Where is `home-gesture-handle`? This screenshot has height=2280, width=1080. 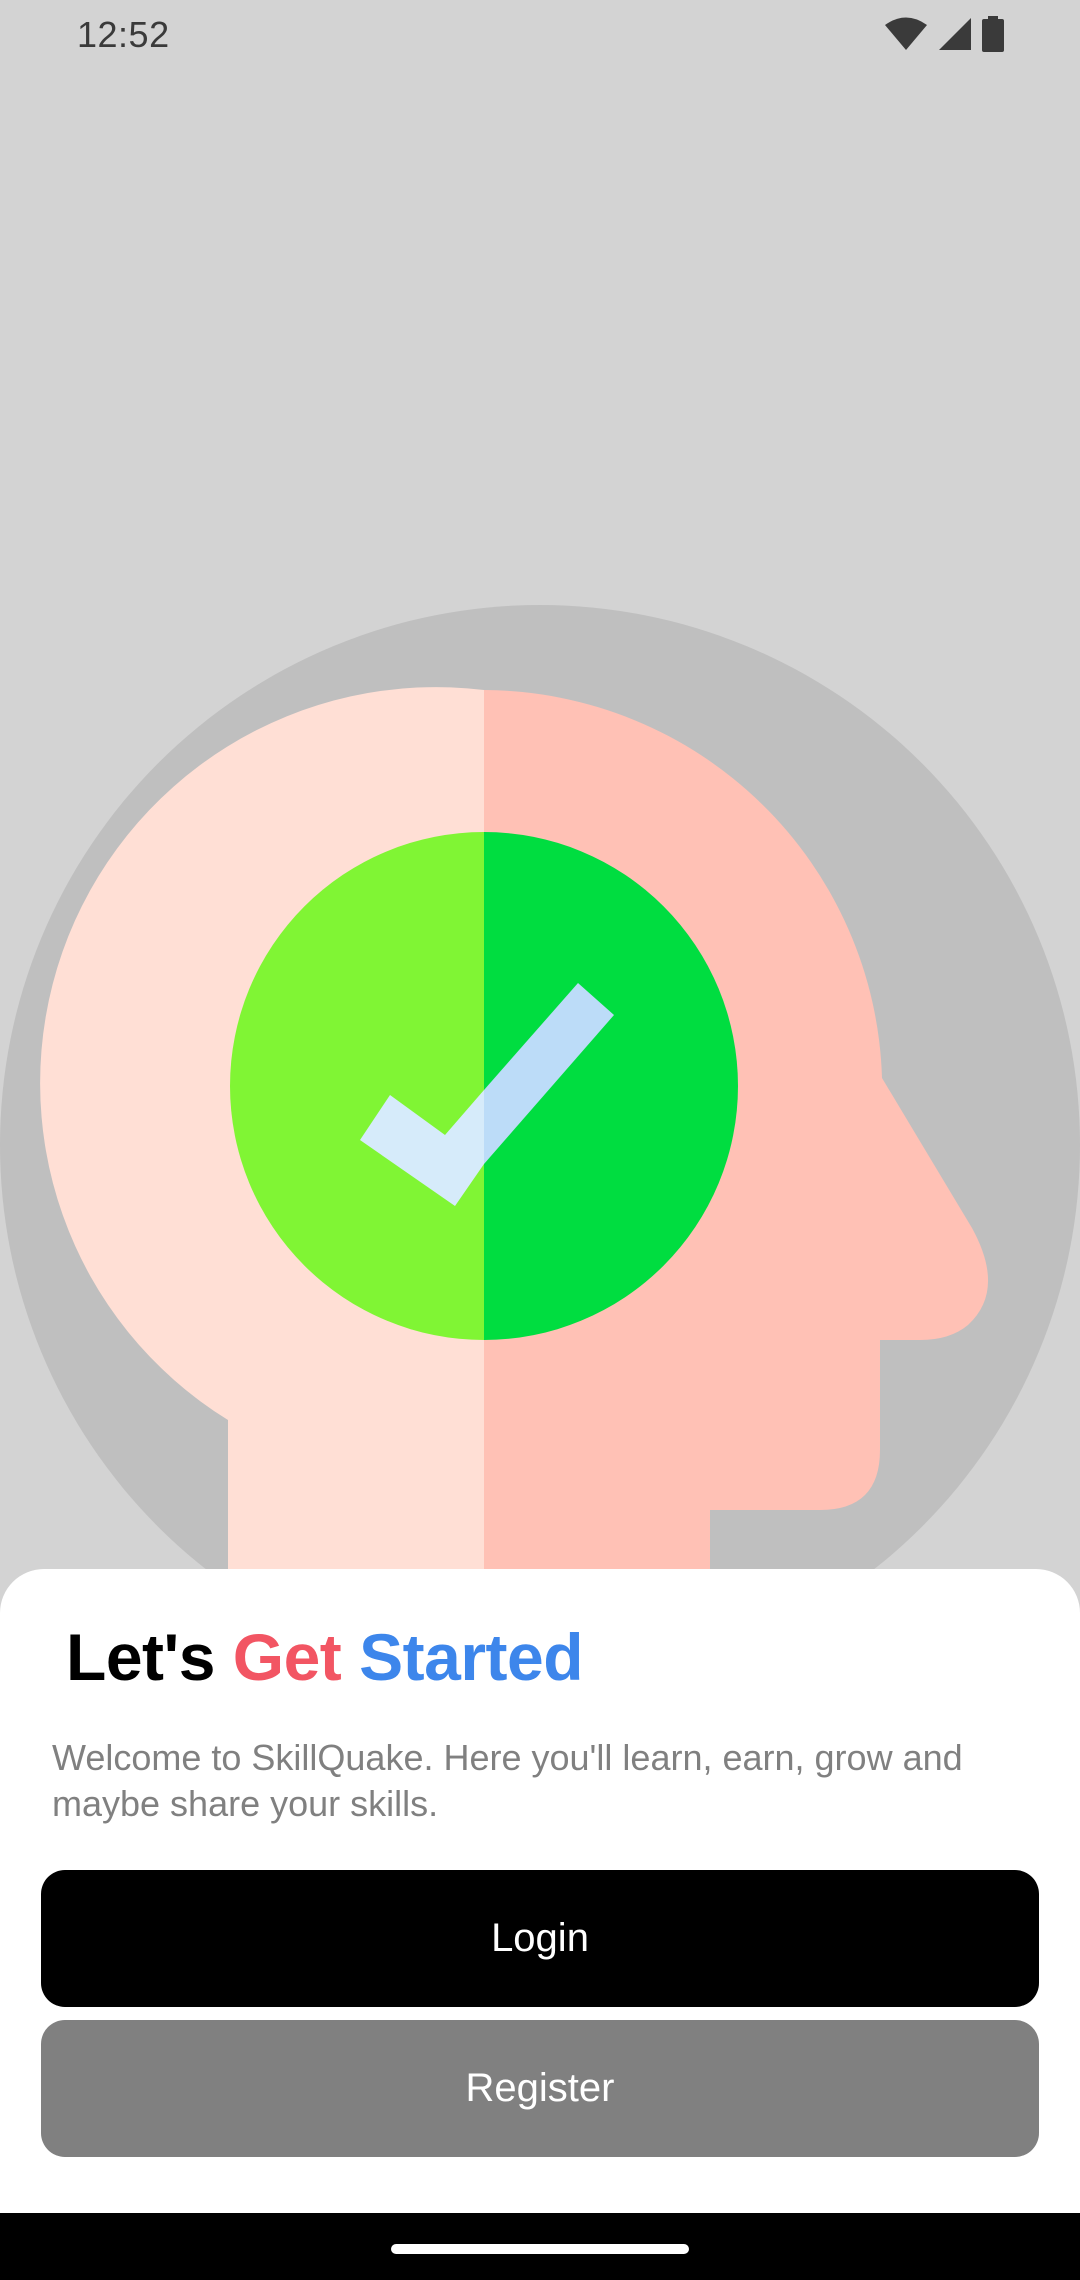 home-gesture-handle is located at coordinates (540, 2249).